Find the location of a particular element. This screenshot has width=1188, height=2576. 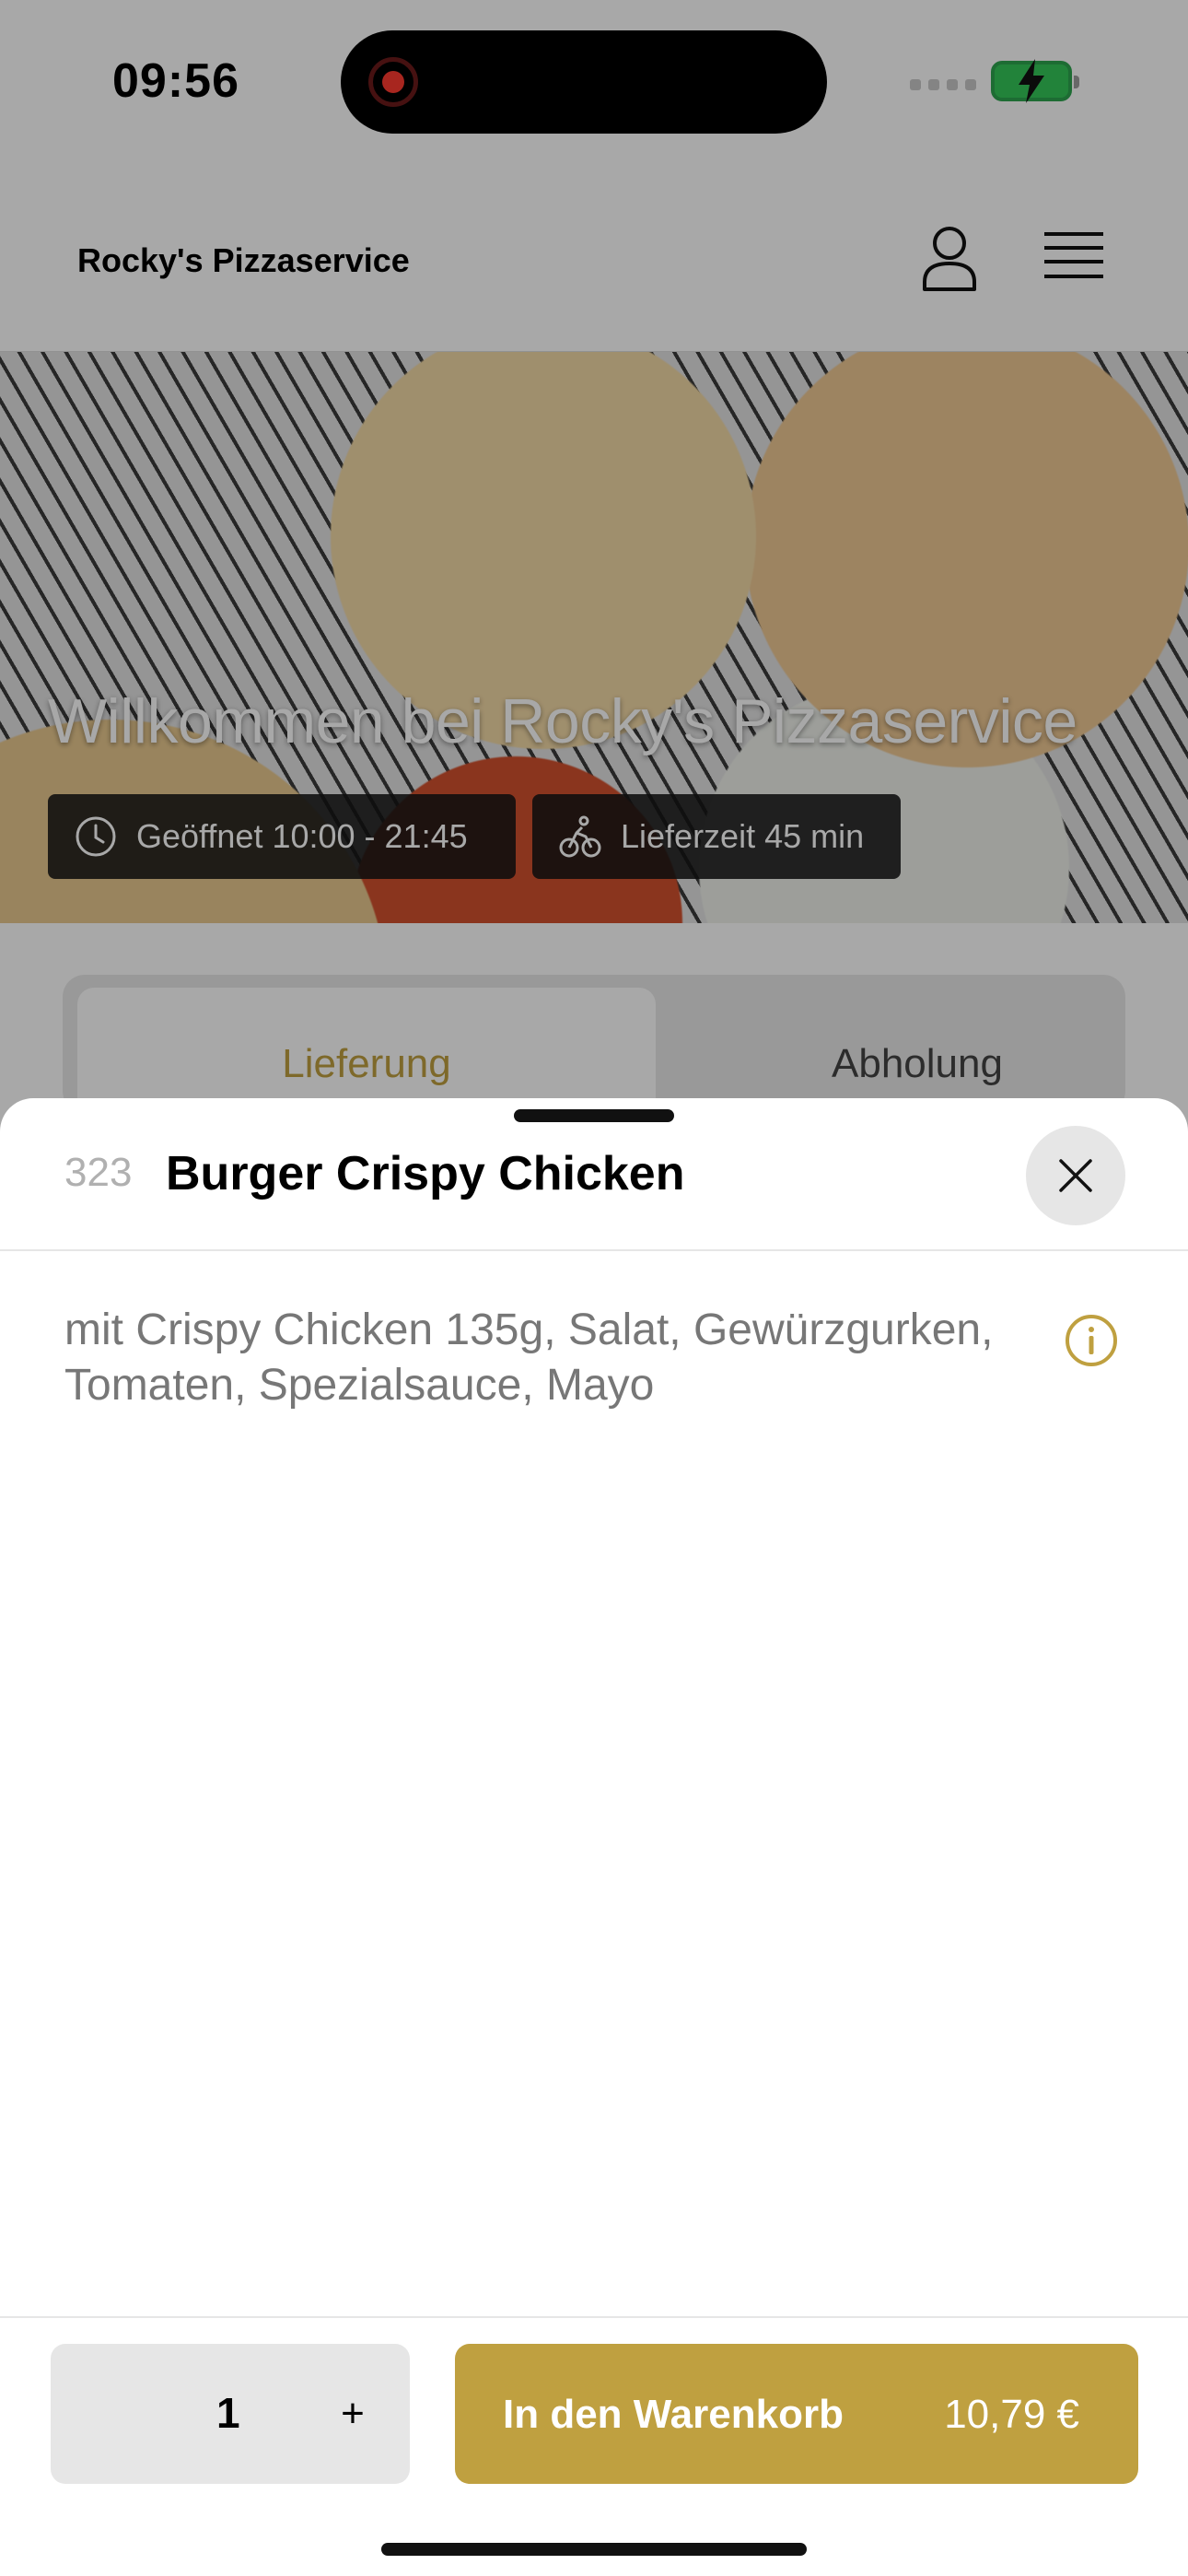

close-icon is located at coordinates (1075, 1175).